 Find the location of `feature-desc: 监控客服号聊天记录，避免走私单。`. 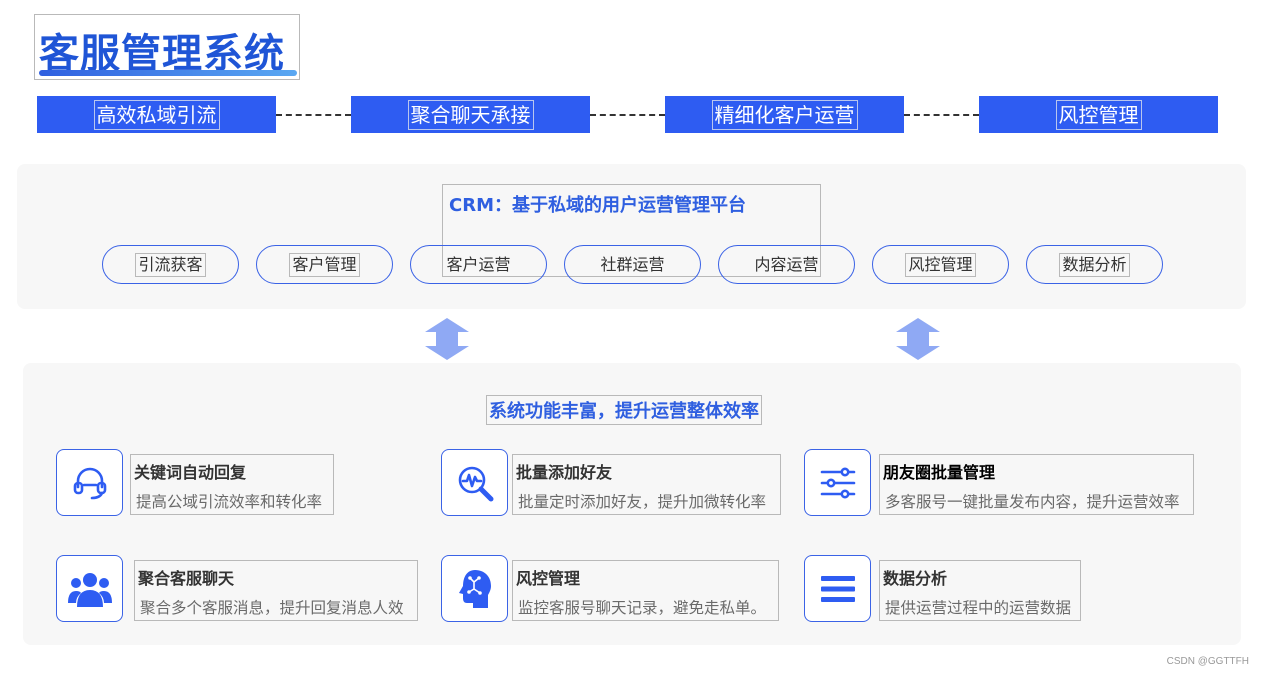

feature-desc: 监控客服号聊天记录，避免走私单。 is located at coordinates (642, 608).